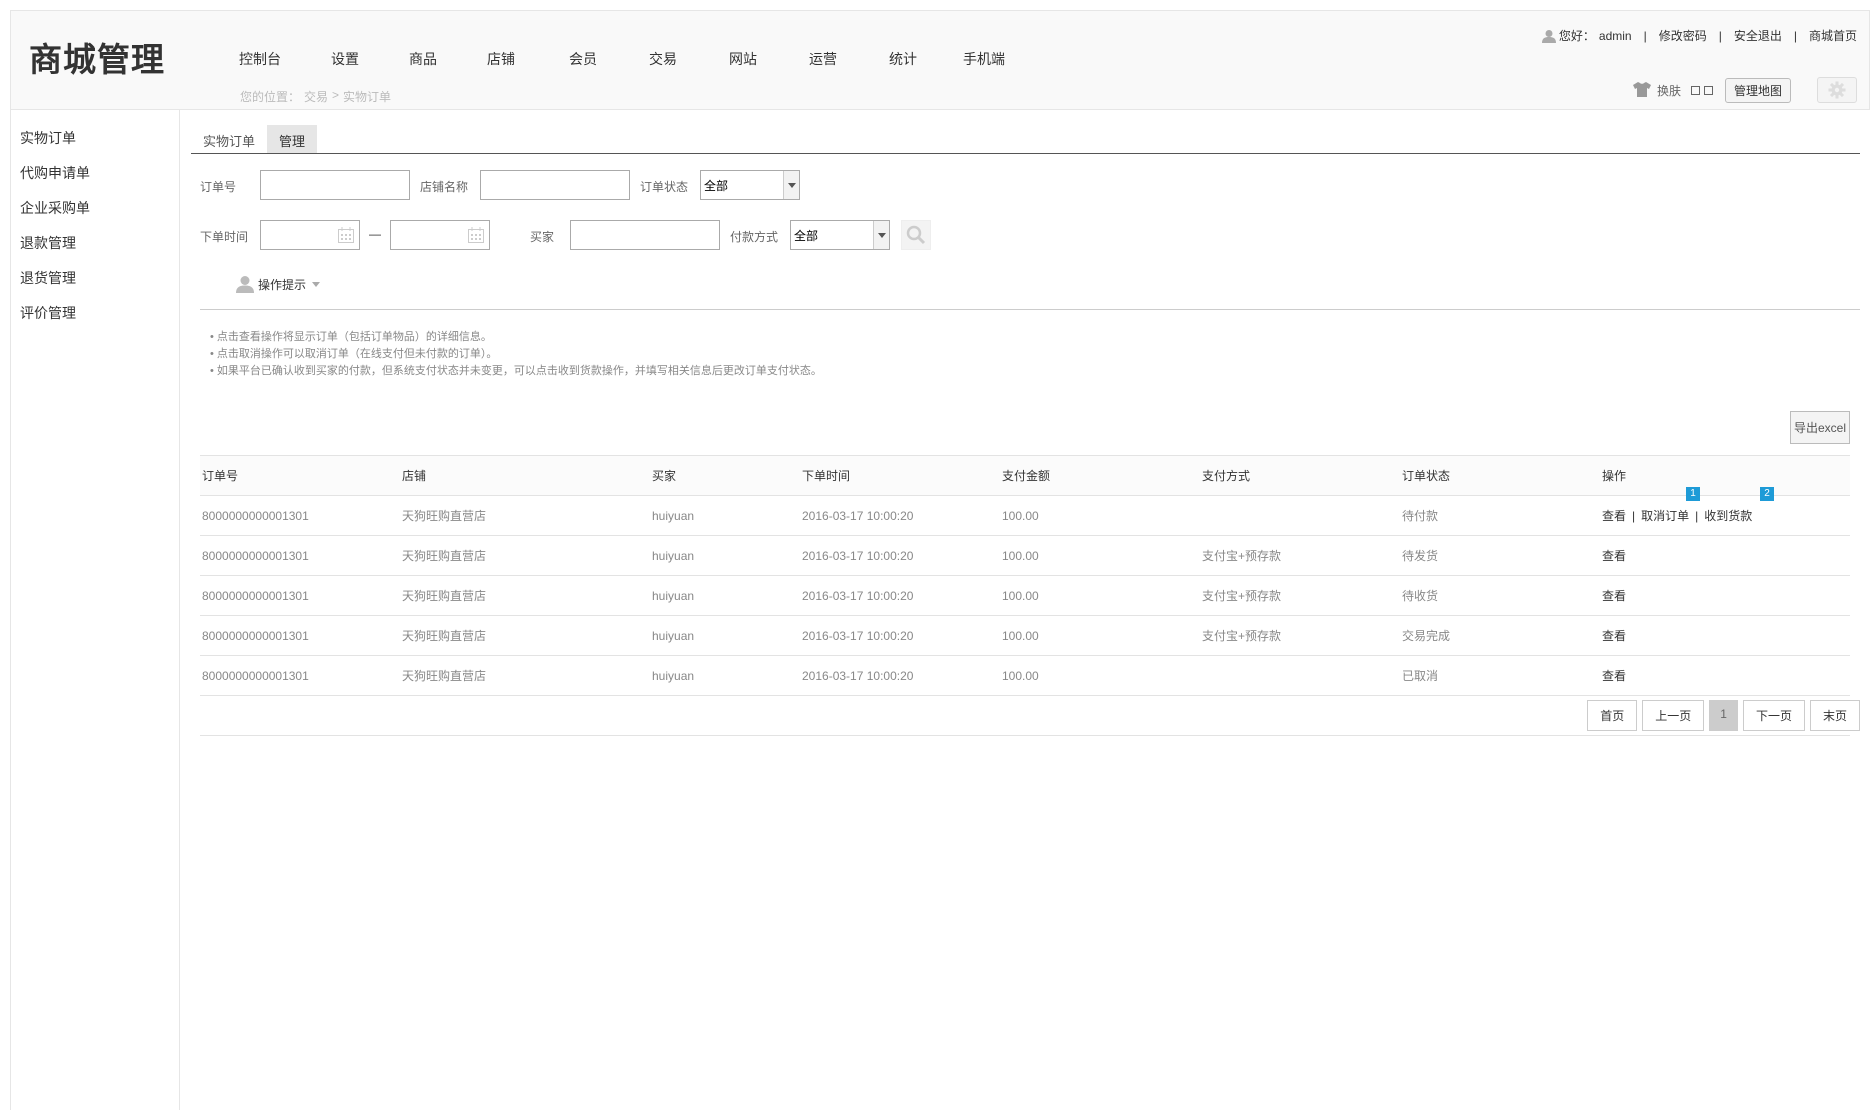 This screenshot has height=1110, width=1870. Describe the element at coordinates (316, 96) in the screenshot. I see `breadcrumb-trade: 交易` at that location.